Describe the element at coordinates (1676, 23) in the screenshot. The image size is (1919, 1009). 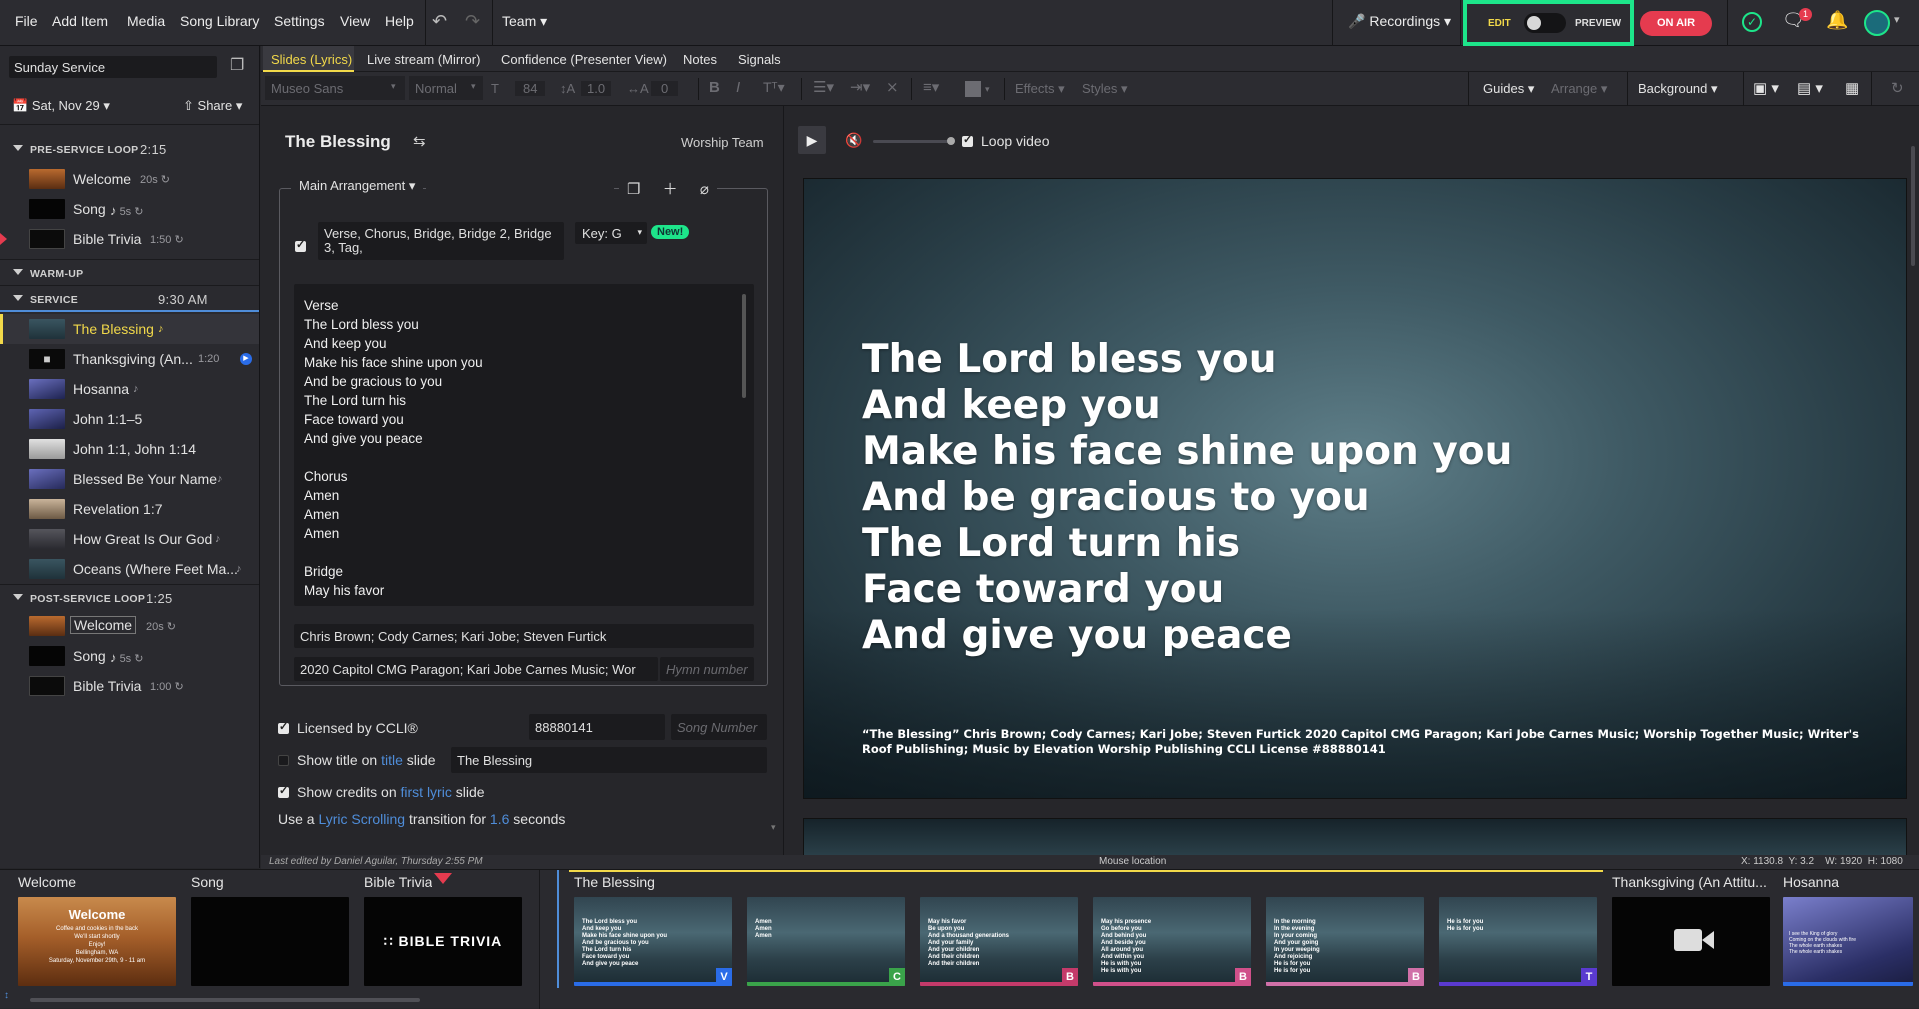
I see `on-air-button: ON AIR` at that location.